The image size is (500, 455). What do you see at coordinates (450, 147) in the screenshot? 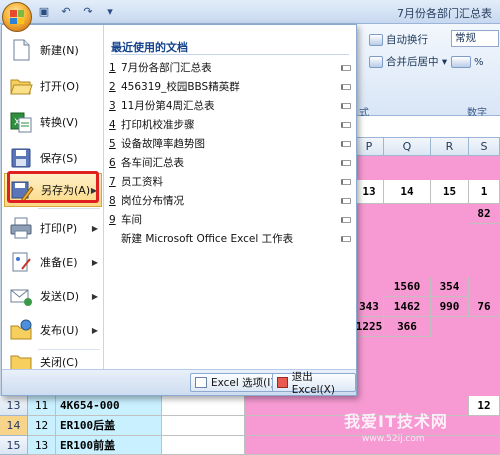
I see `column-header-r: R` at bounding box center [450, 147].